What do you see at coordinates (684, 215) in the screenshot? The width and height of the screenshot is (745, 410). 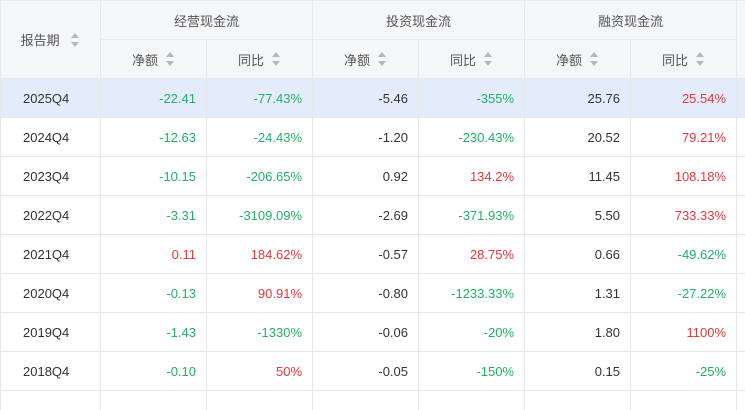 I see `value-cell: 733.33%` at bounding box center [684, 215].